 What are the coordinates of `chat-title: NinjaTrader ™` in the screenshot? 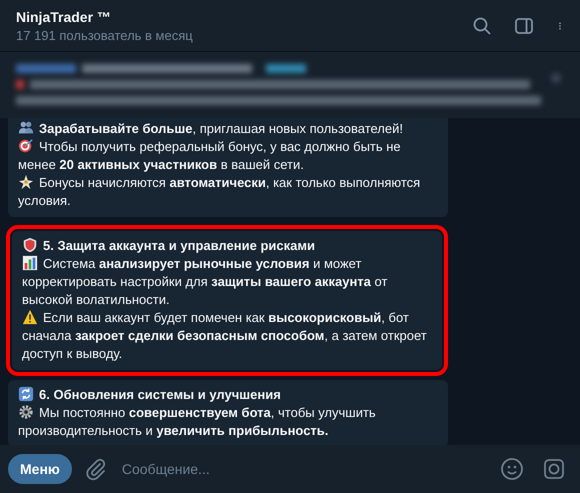 It's located at (64, 16).